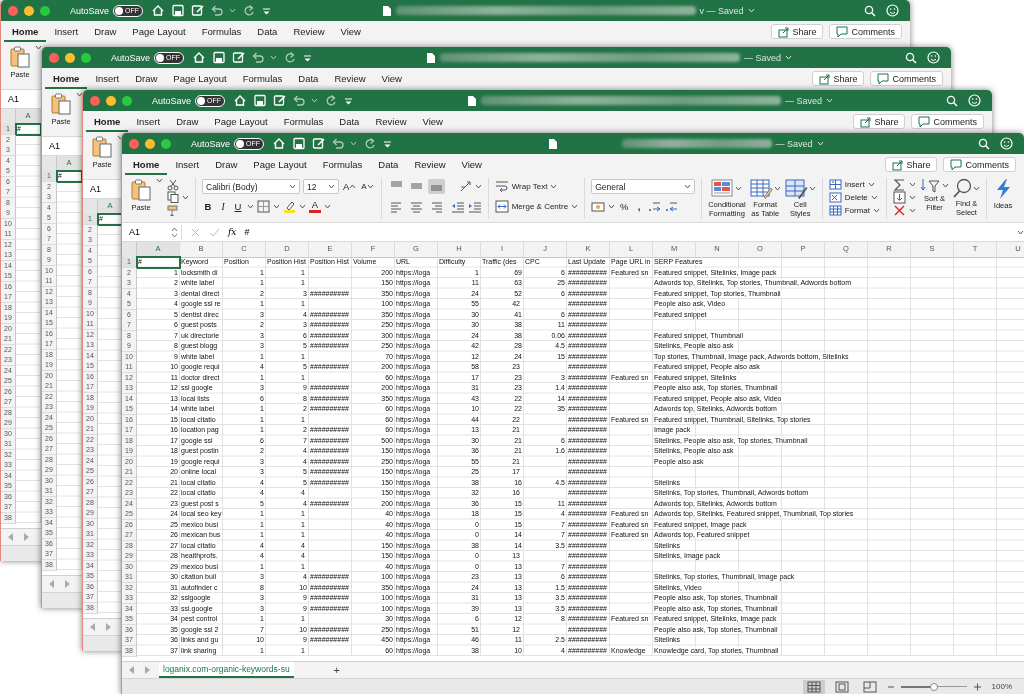 This screenshot has width=1024, height=694. I want to click on comma-button: ,, so click(639, 206).